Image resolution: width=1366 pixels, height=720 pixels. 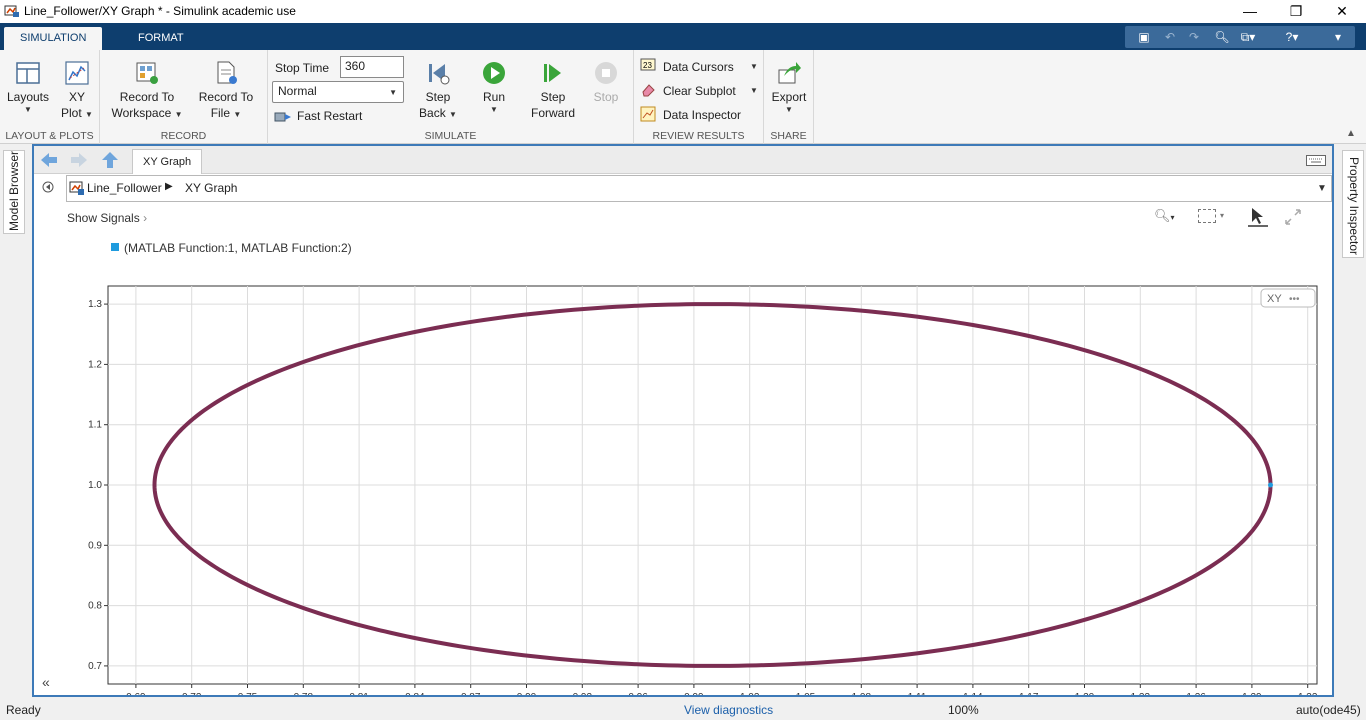 What do you see at coordinates (606, 82) in the screenshot?
I see `stop-button: Stop` at bounding box center [606, 82].